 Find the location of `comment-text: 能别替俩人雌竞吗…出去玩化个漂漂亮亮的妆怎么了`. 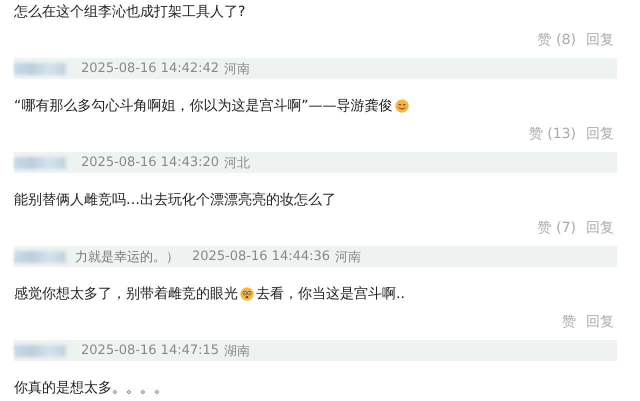

comment-text: 能别替俩人雌竞吗…出去玩化个漂漂亮亮的妆怎么了 is located at coordinates (175, 200).